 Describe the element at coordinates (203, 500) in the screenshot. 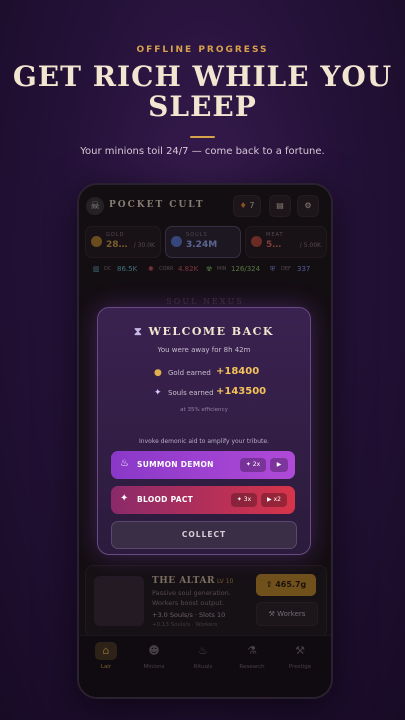

I see `blood-pact-button: ✦ BLOOD PACT ✦ 3x ▶ x2` at that location.